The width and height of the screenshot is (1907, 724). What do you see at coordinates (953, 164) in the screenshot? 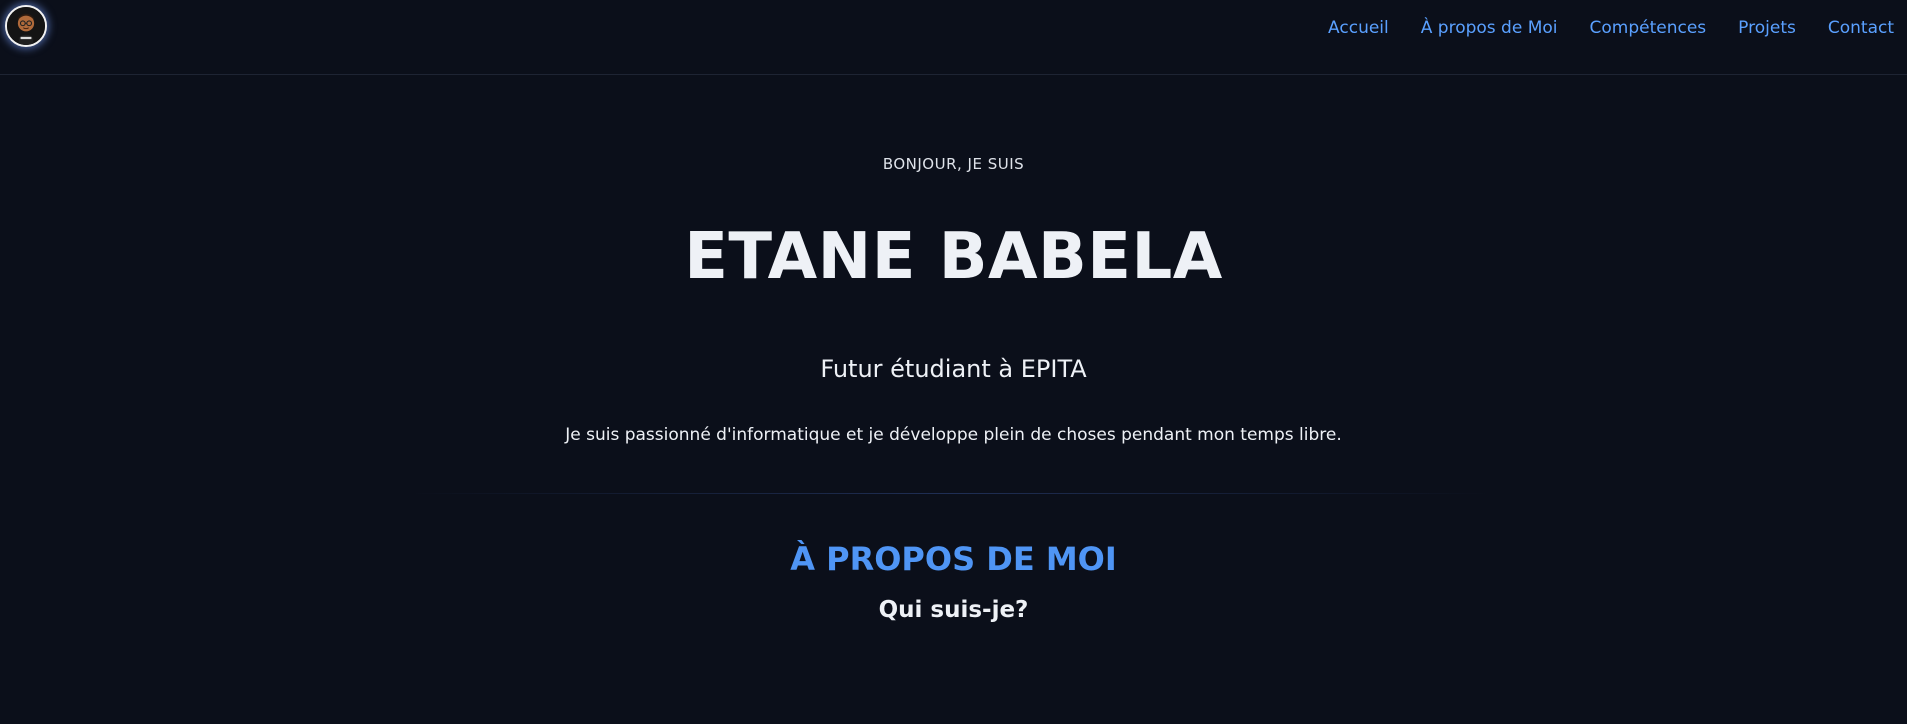
I see `hero-greeting: BONJOUR, JE SUIS` at bounding box center [953, 164].